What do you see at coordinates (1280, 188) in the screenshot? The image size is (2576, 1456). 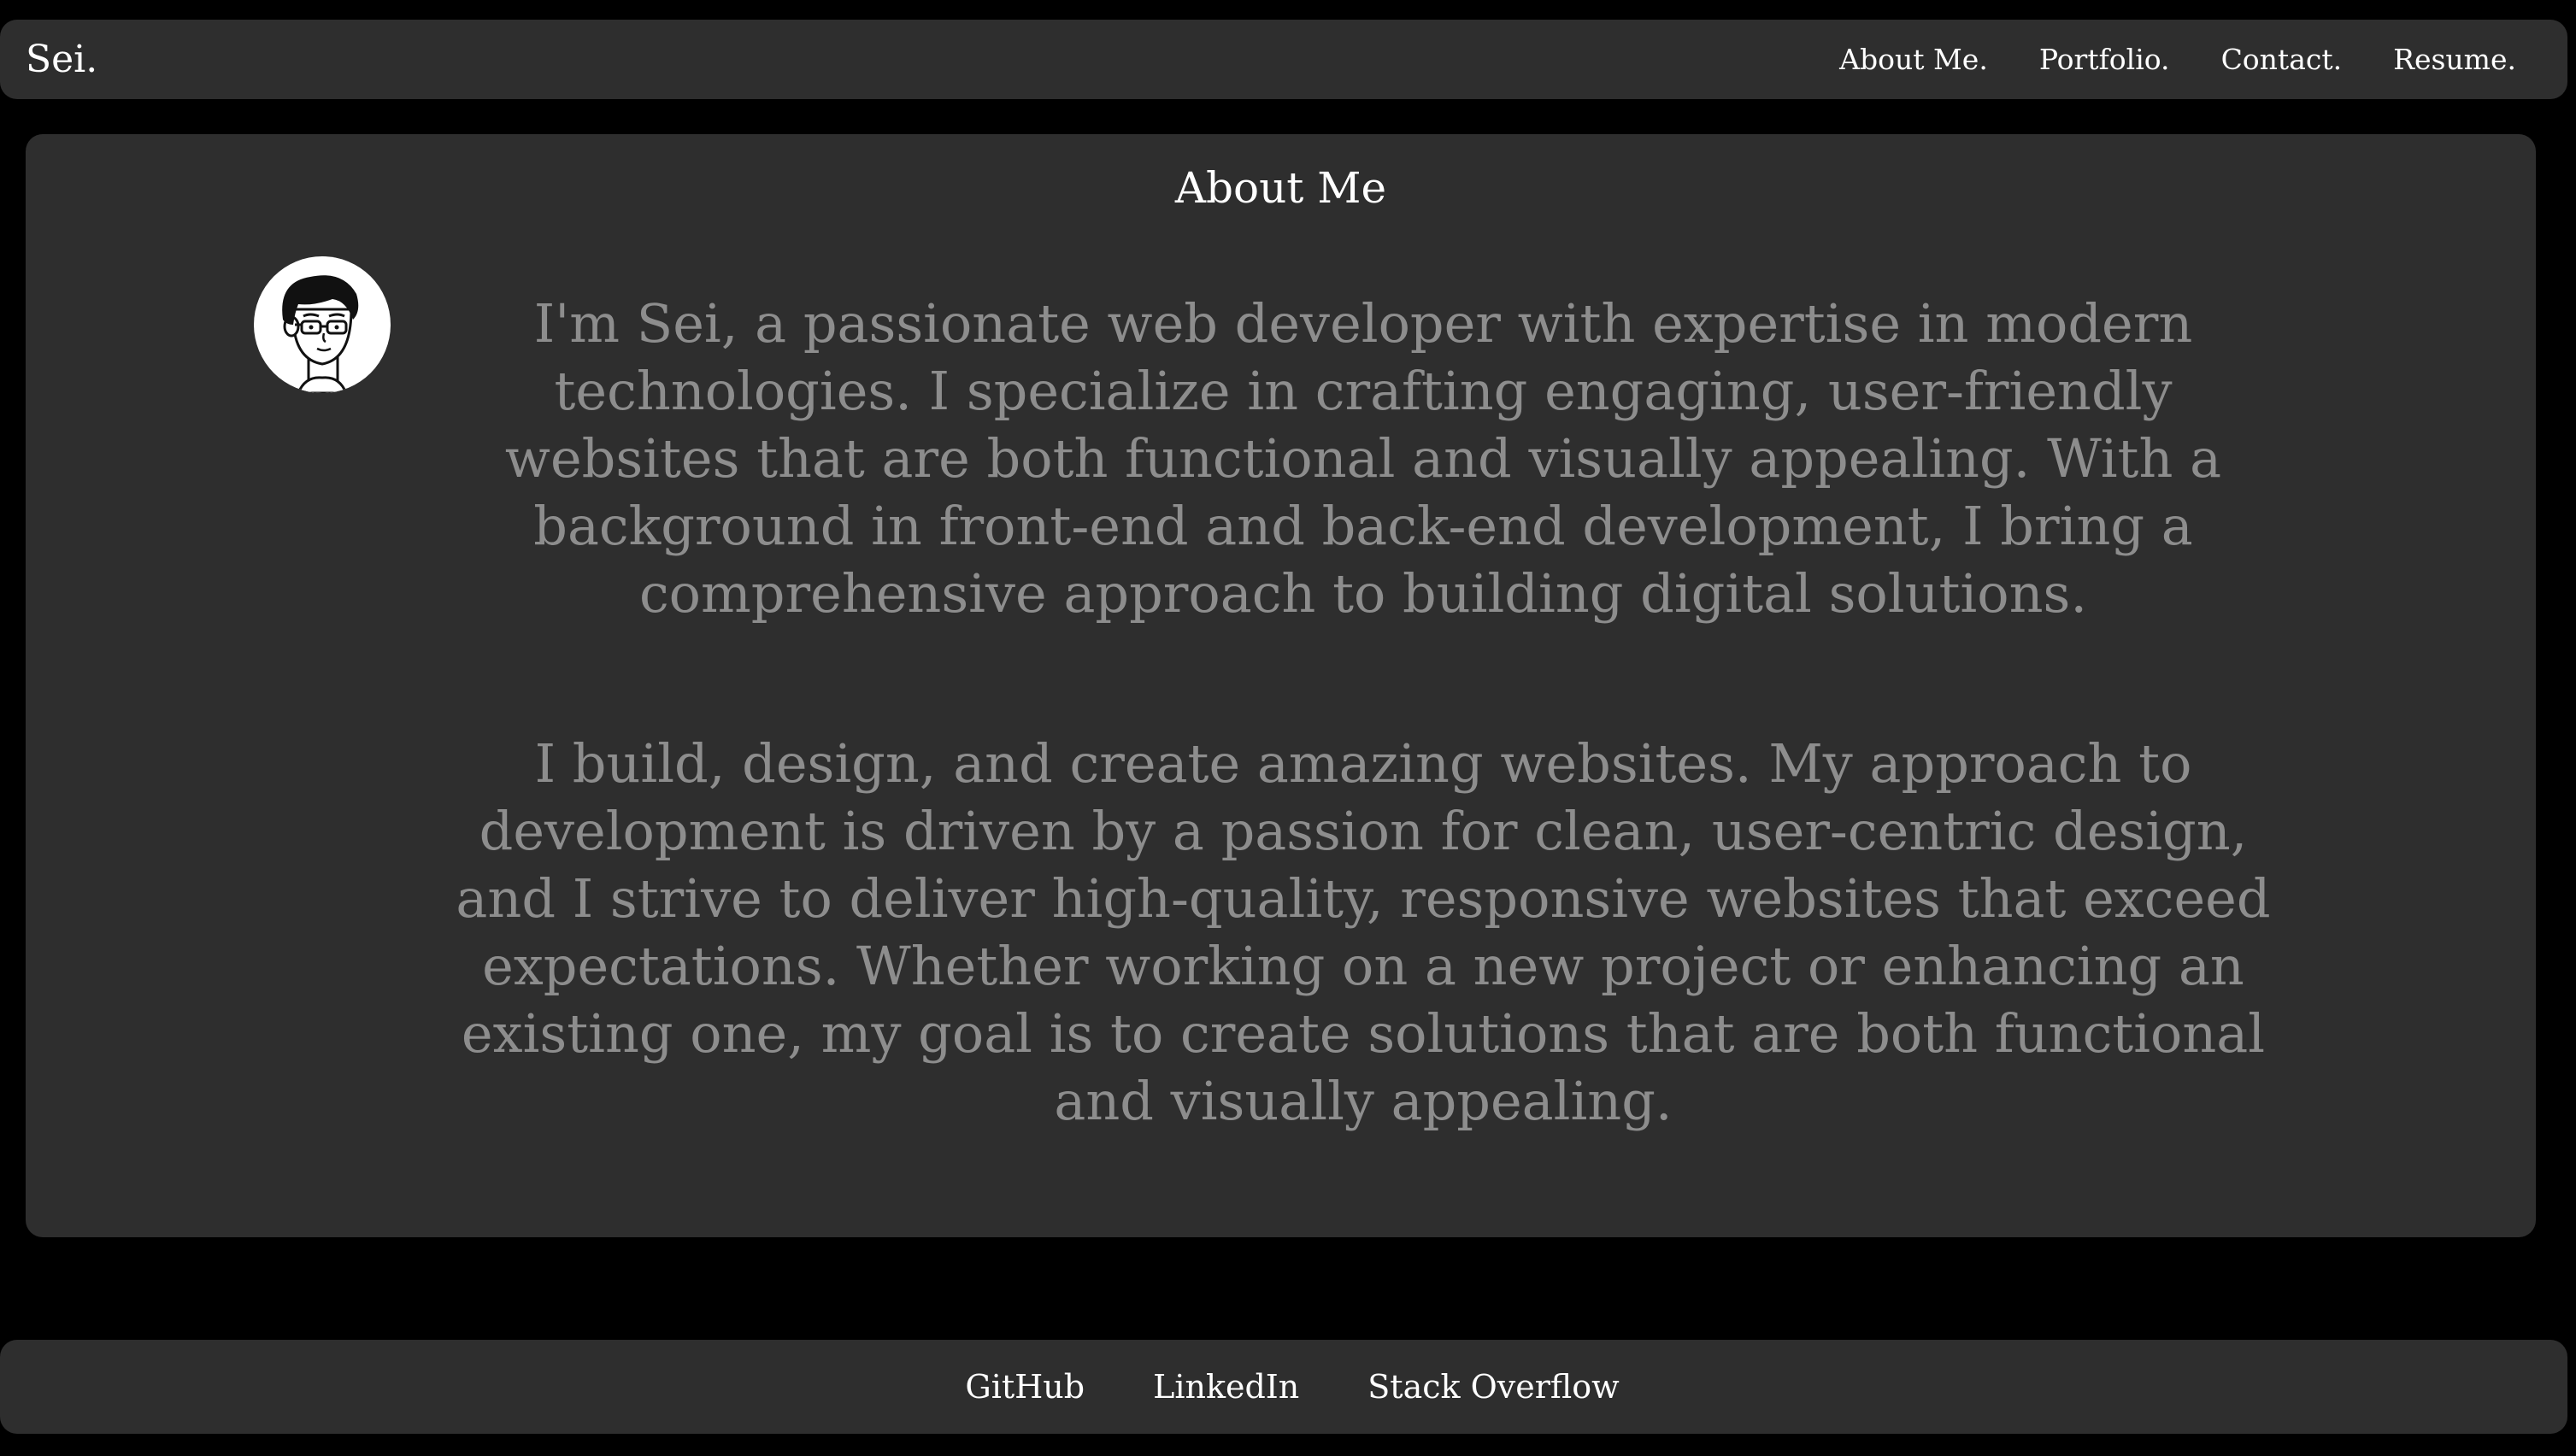 I see `about-title: About Me` at bounding box center [1280, 188].